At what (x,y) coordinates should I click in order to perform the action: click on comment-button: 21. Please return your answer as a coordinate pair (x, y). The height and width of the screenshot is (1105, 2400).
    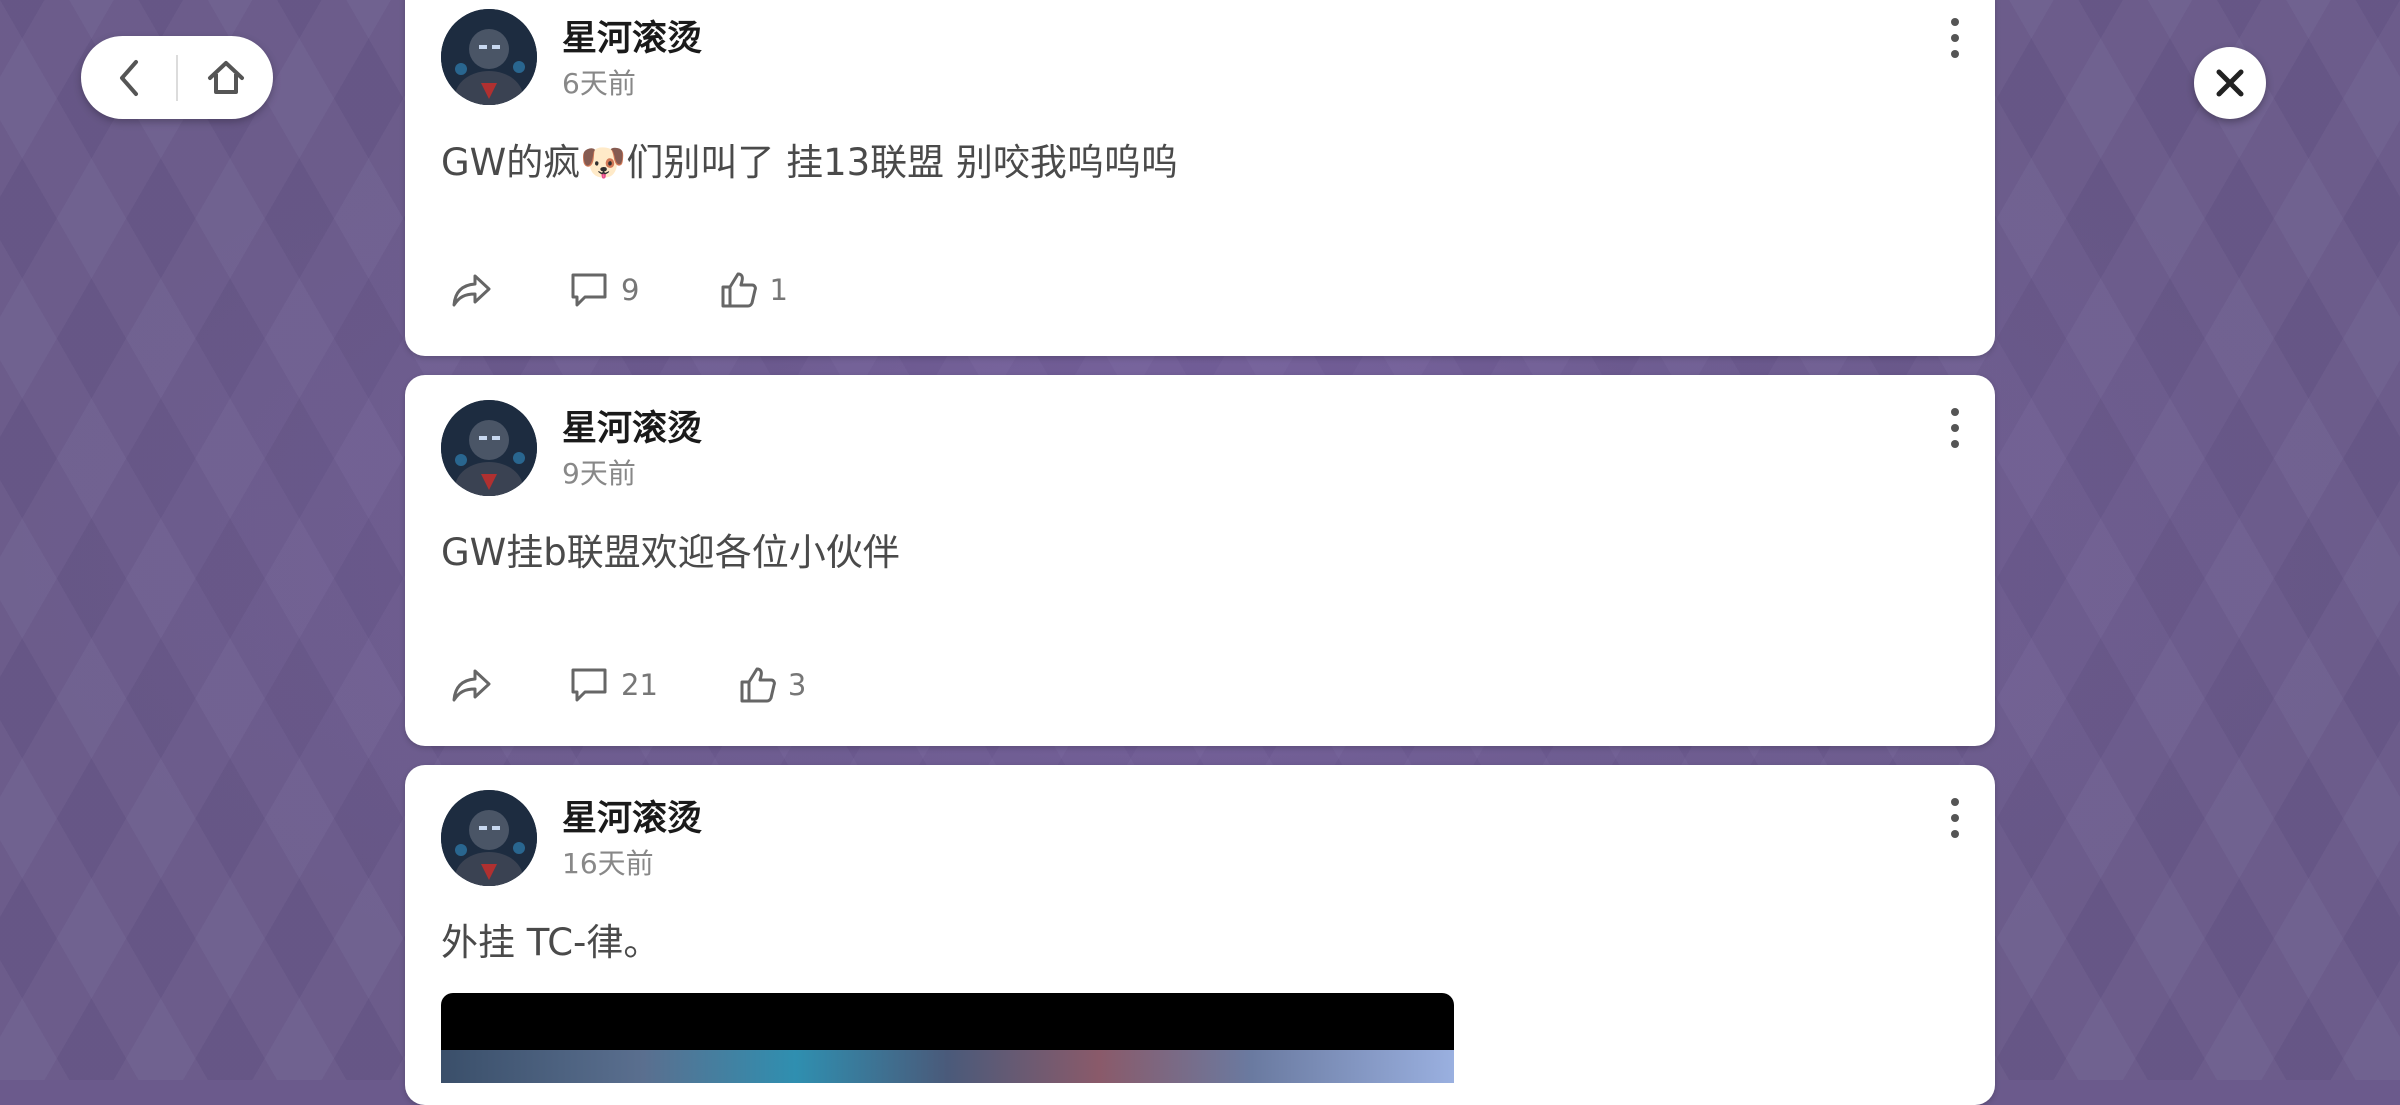
    Looking at the image, I should click on (613, 685).